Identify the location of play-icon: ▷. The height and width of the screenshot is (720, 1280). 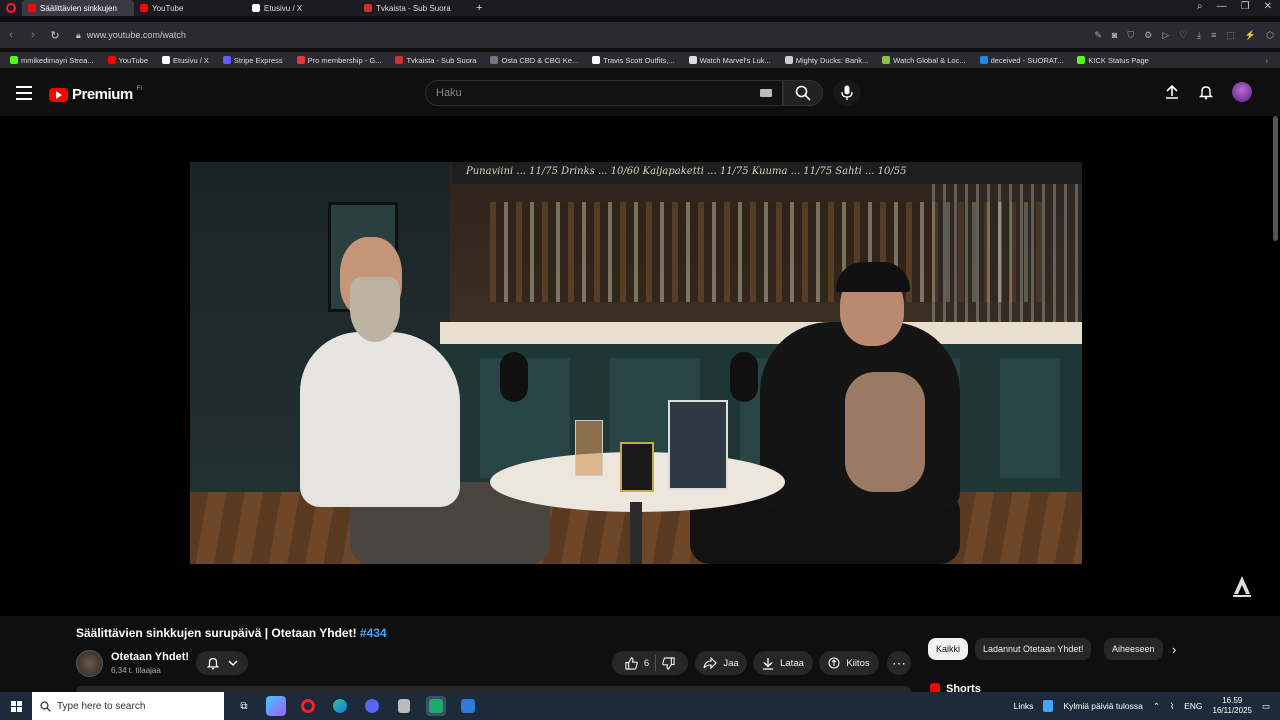
(1165, 35).